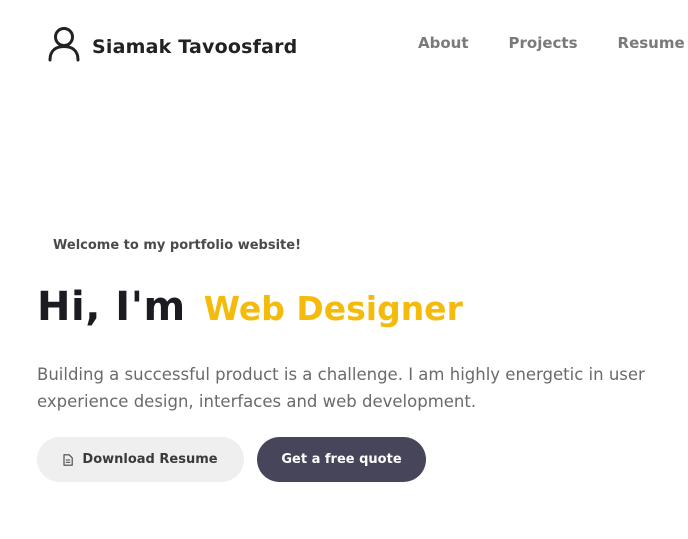  Describe the element at coordinates (195, 47) in the screenshot. I see `brand-name: Siamak Tavoosfard` at that location.